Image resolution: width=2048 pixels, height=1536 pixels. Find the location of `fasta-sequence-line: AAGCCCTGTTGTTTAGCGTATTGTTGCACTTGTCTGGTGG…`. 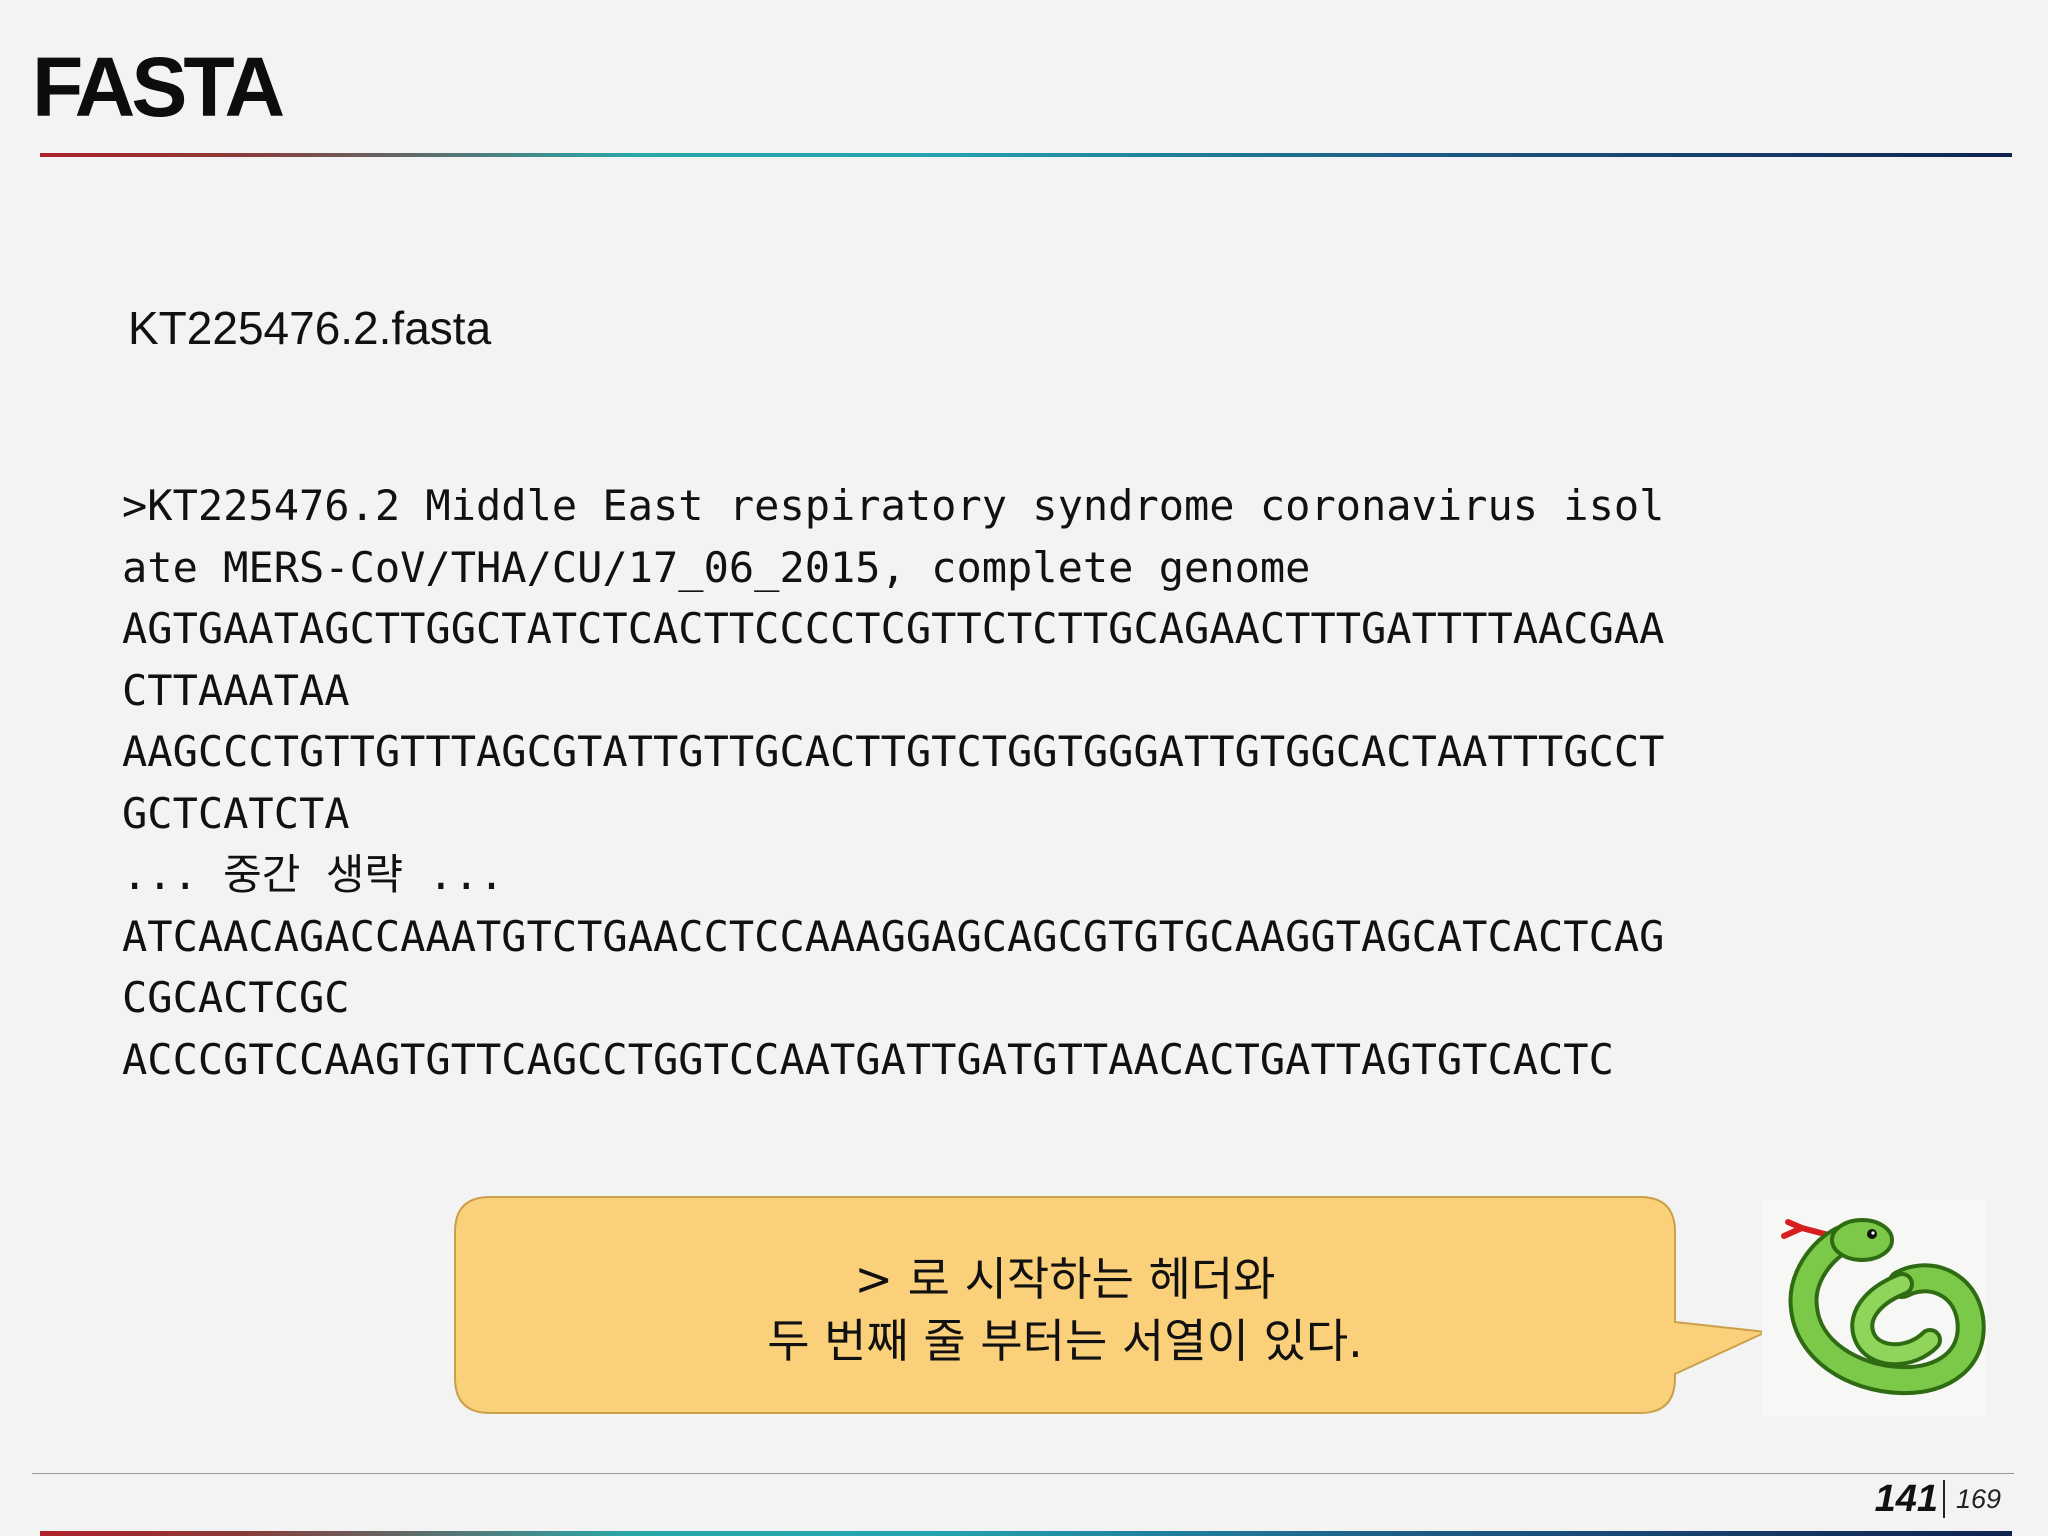

fasta-sequence-line: AAGCCCTGTTGTTTAGCGTATTGTTGCACTTGTCTGGTGG… is located at coordinates (893, 751).